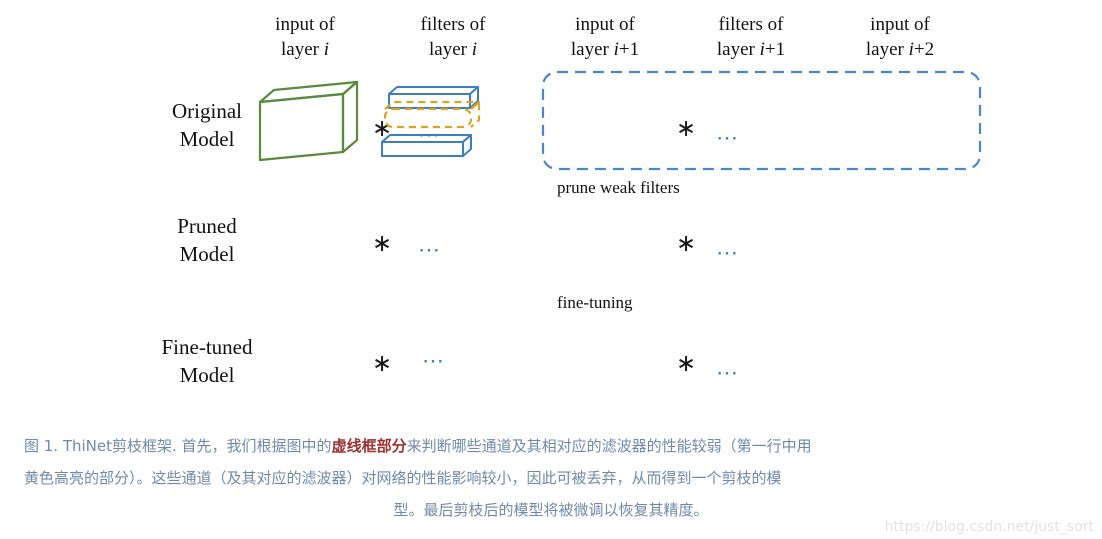 The image size is (1102, 539). Describe the element at coordinates (430, 134) in the screenshot. I see `filter-ellipsis-row1-col2: ⋯` at that location.